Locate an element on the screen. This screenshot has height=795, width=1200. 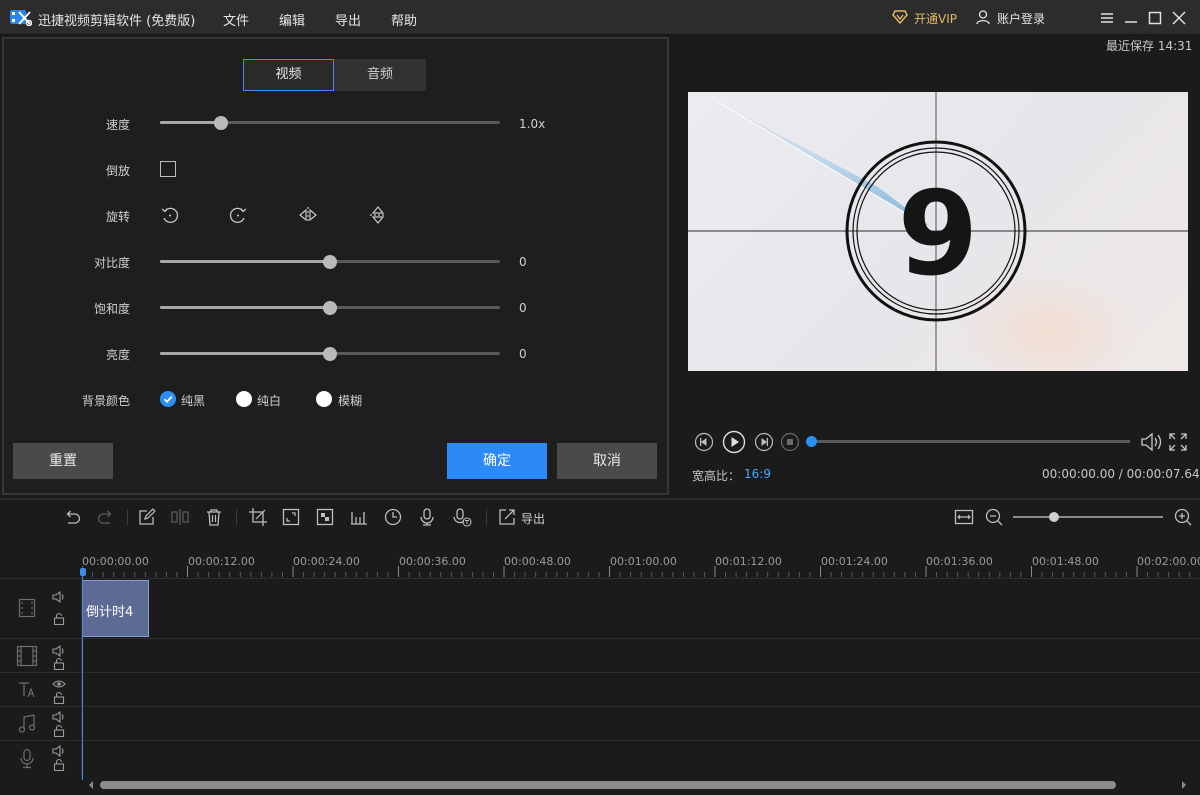
ruler-label: 00:02:00.00 is located at coordinates (1168, 561).